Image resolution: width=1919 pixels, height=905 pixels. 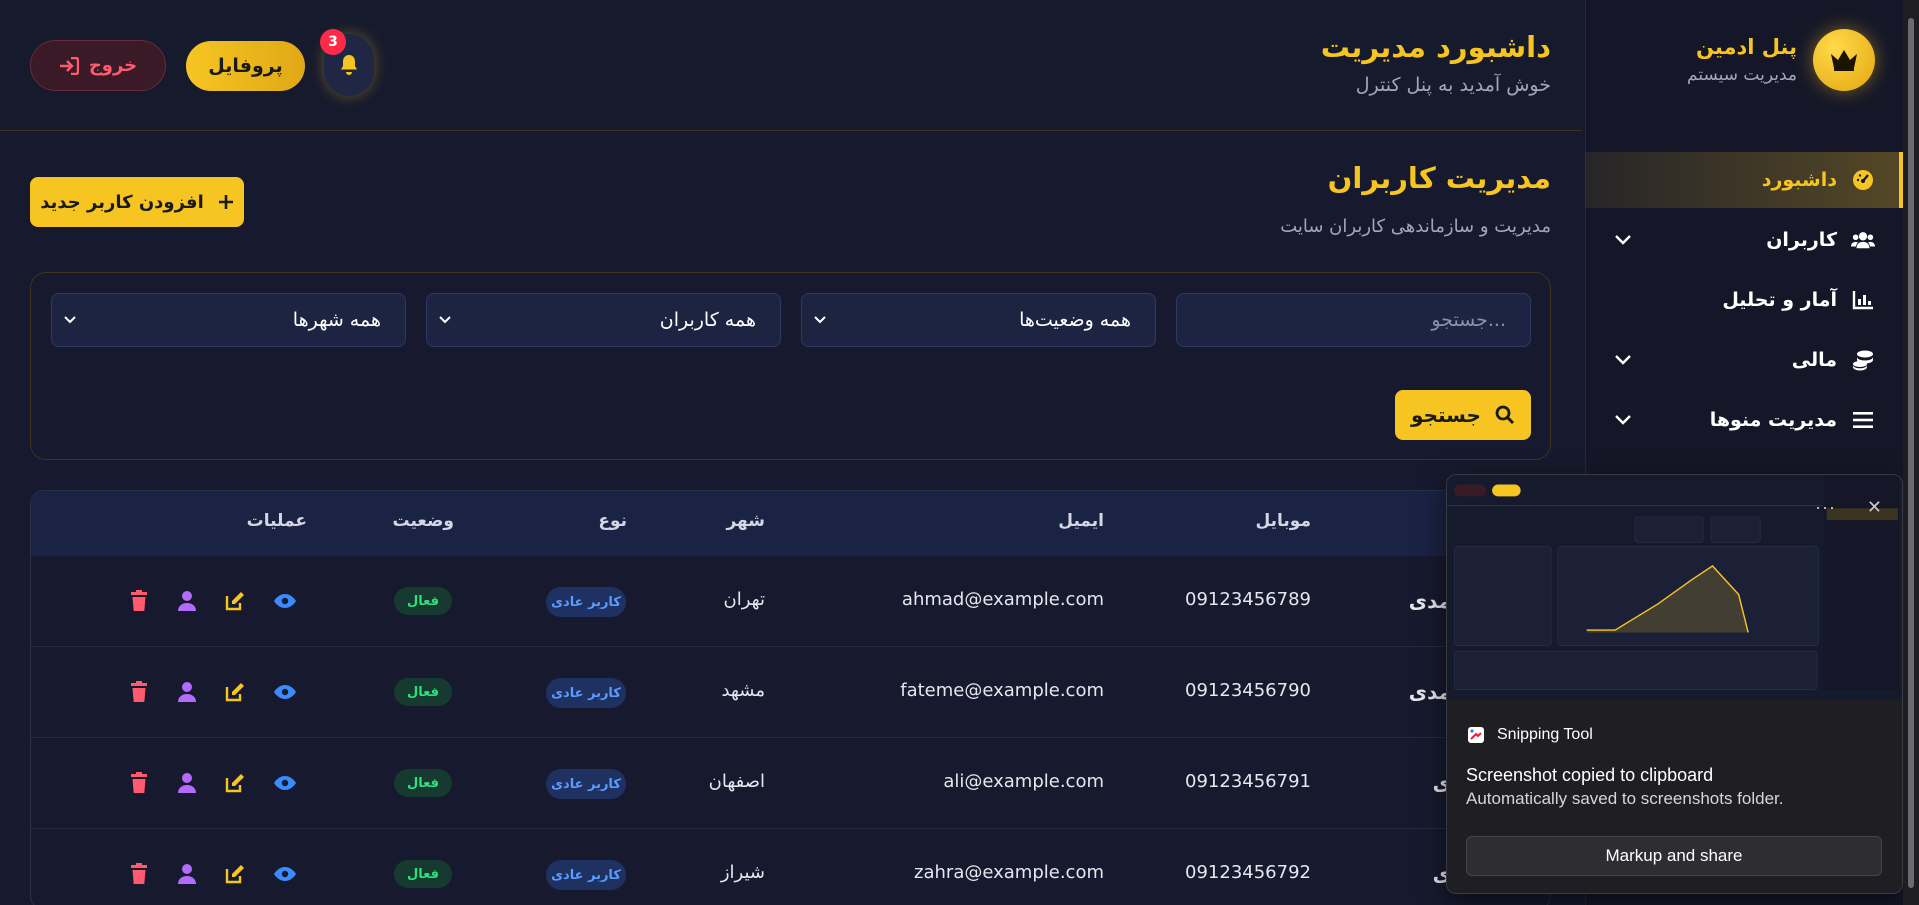 I want to click on sidebar-item-menus: مدیریت منوها, so click(x=1744, y=420).